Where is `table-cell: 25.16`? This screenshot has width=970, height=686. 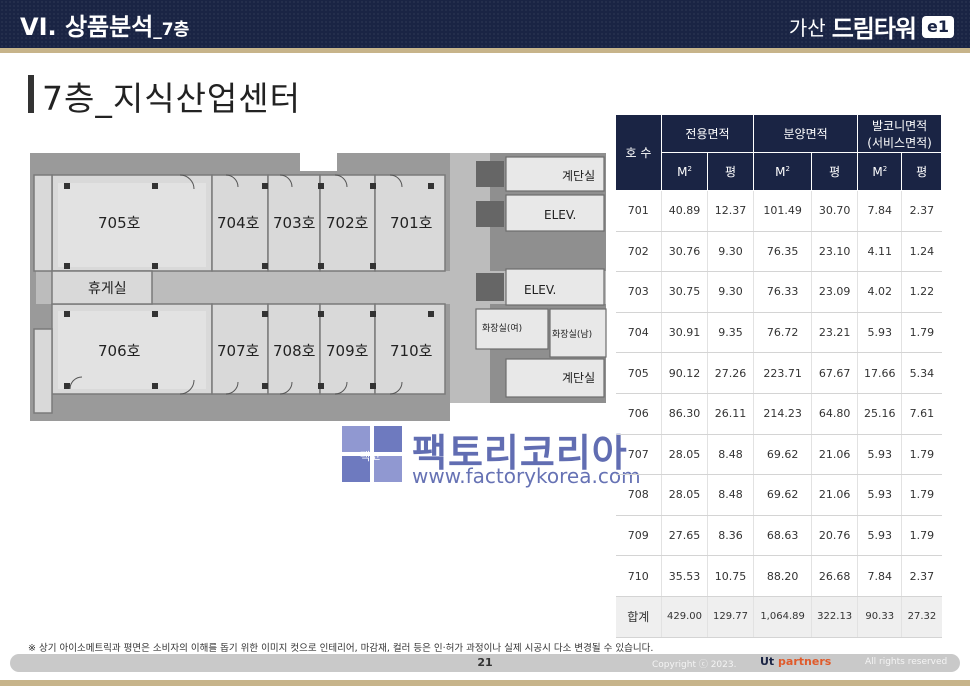
table-cell: 25.16 is located at coordinates (879, 414).